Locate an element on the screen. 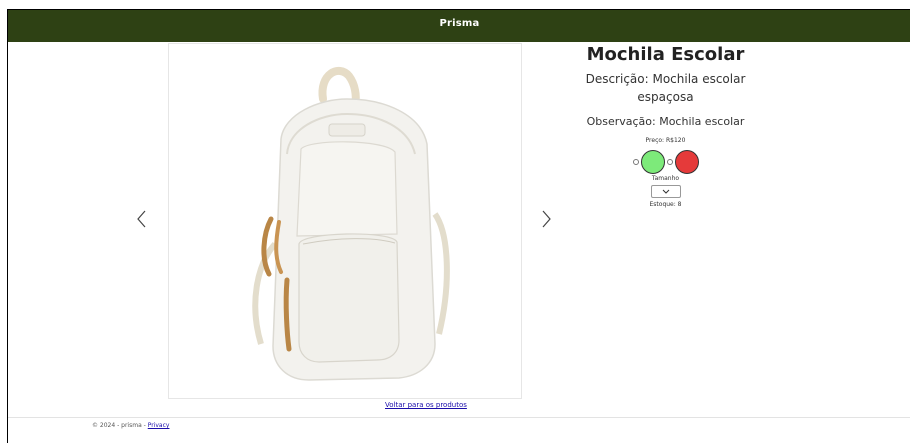 The height and width of the screenshot is (443, 910). footer: © 2024 - prisma - Privacy is located at coordinates (130, 425).